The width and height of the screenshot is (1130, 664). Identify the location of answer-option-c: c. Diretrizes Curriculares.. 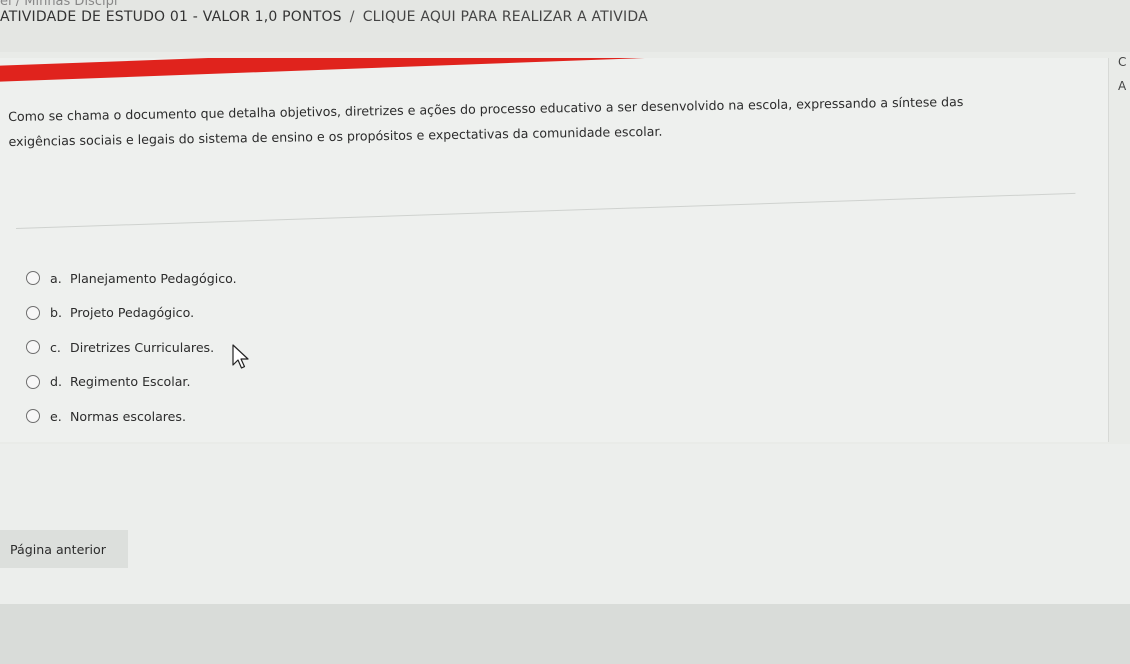
(131, 347).